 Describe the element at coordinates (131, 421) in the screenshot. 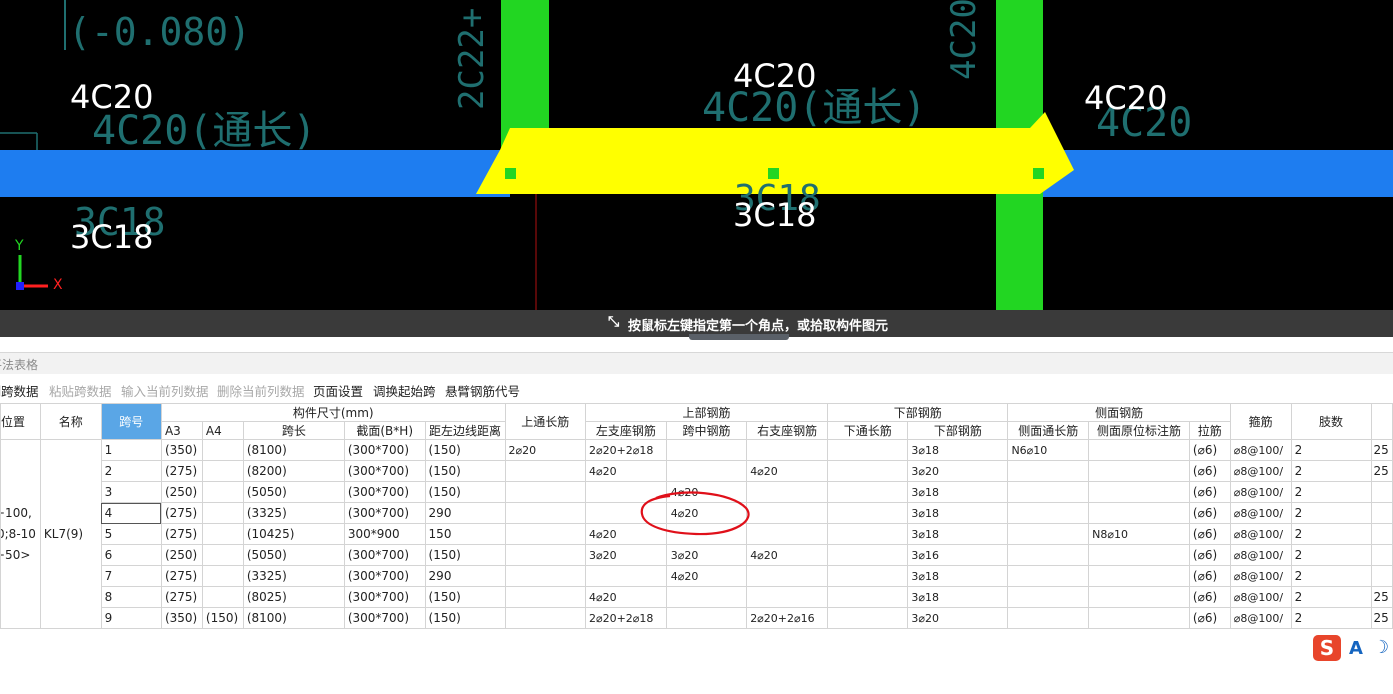

I see `header-span-no: 跨号` at that location.